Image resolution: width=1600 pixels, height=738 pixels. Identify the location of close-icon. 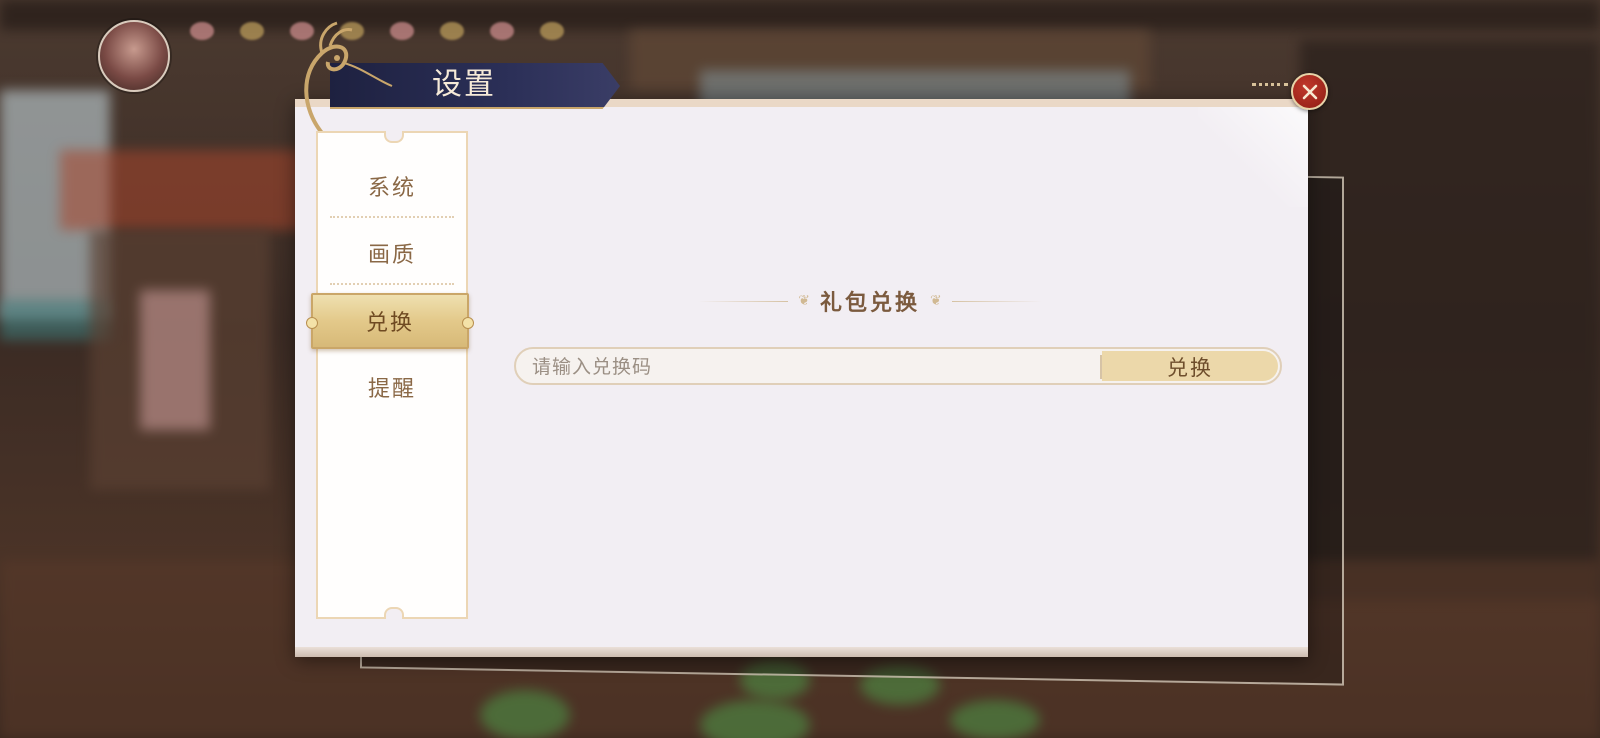
(1309, 91).